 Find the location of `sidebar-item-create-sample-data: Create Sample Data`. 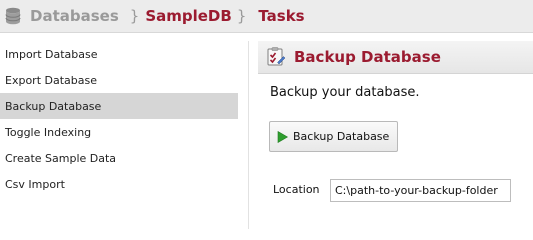

sidebar-item-create-sample-data: Create Sample Data is located at coordinates (119, 158).